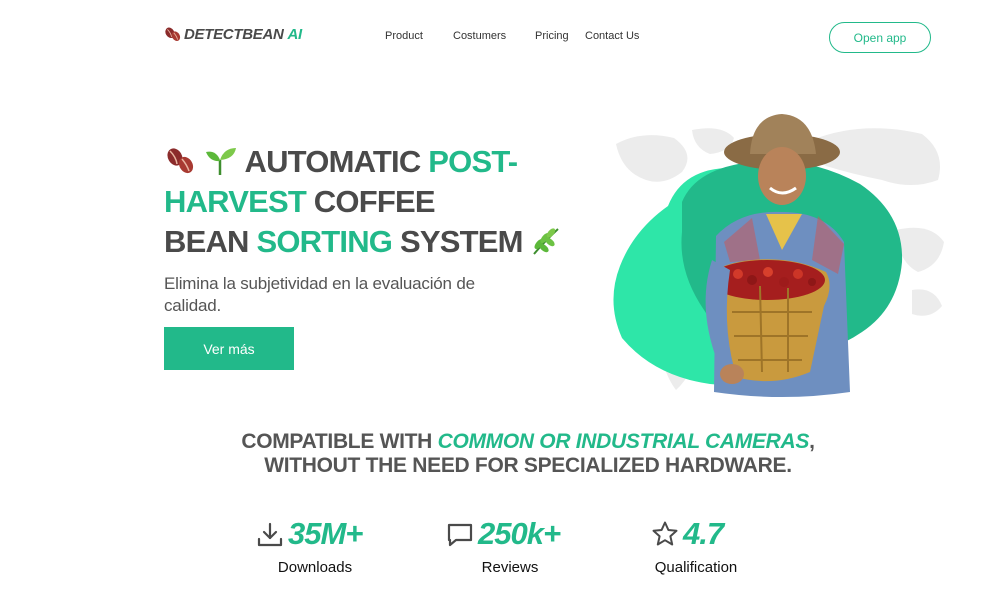  I want to click on seedling-emoji-icon, so click(220, 161).